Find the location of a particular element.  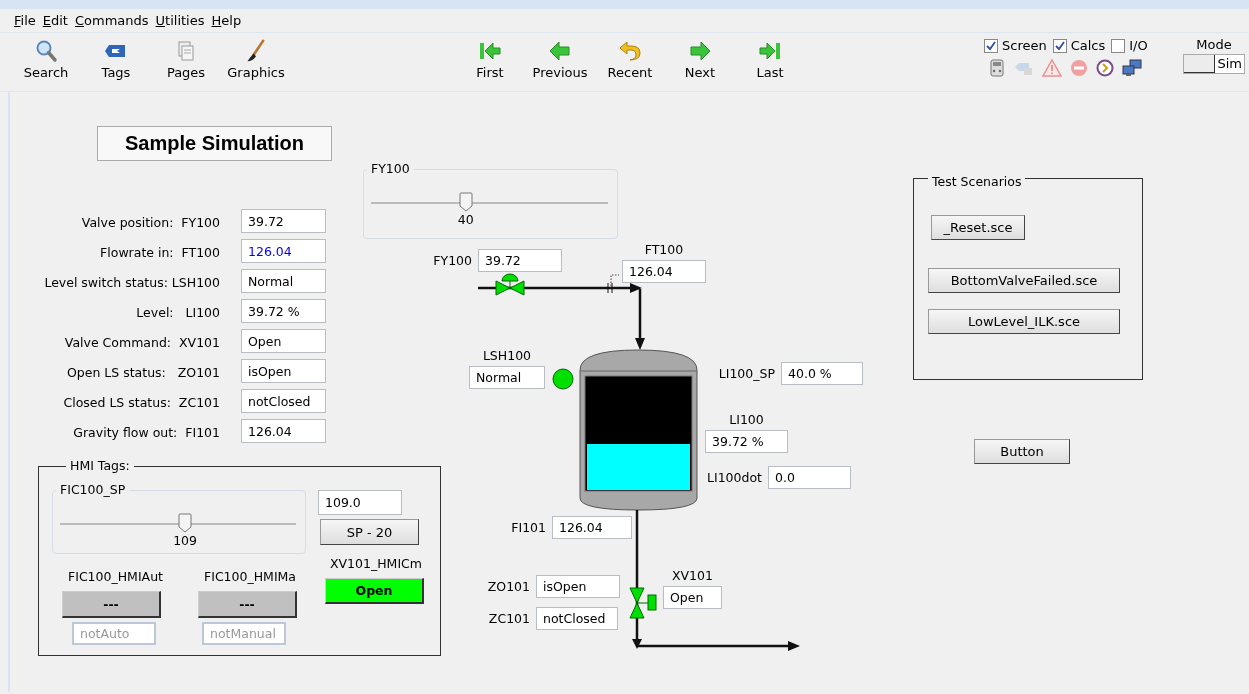

clock-icon is located at coordinates (1105, 68).